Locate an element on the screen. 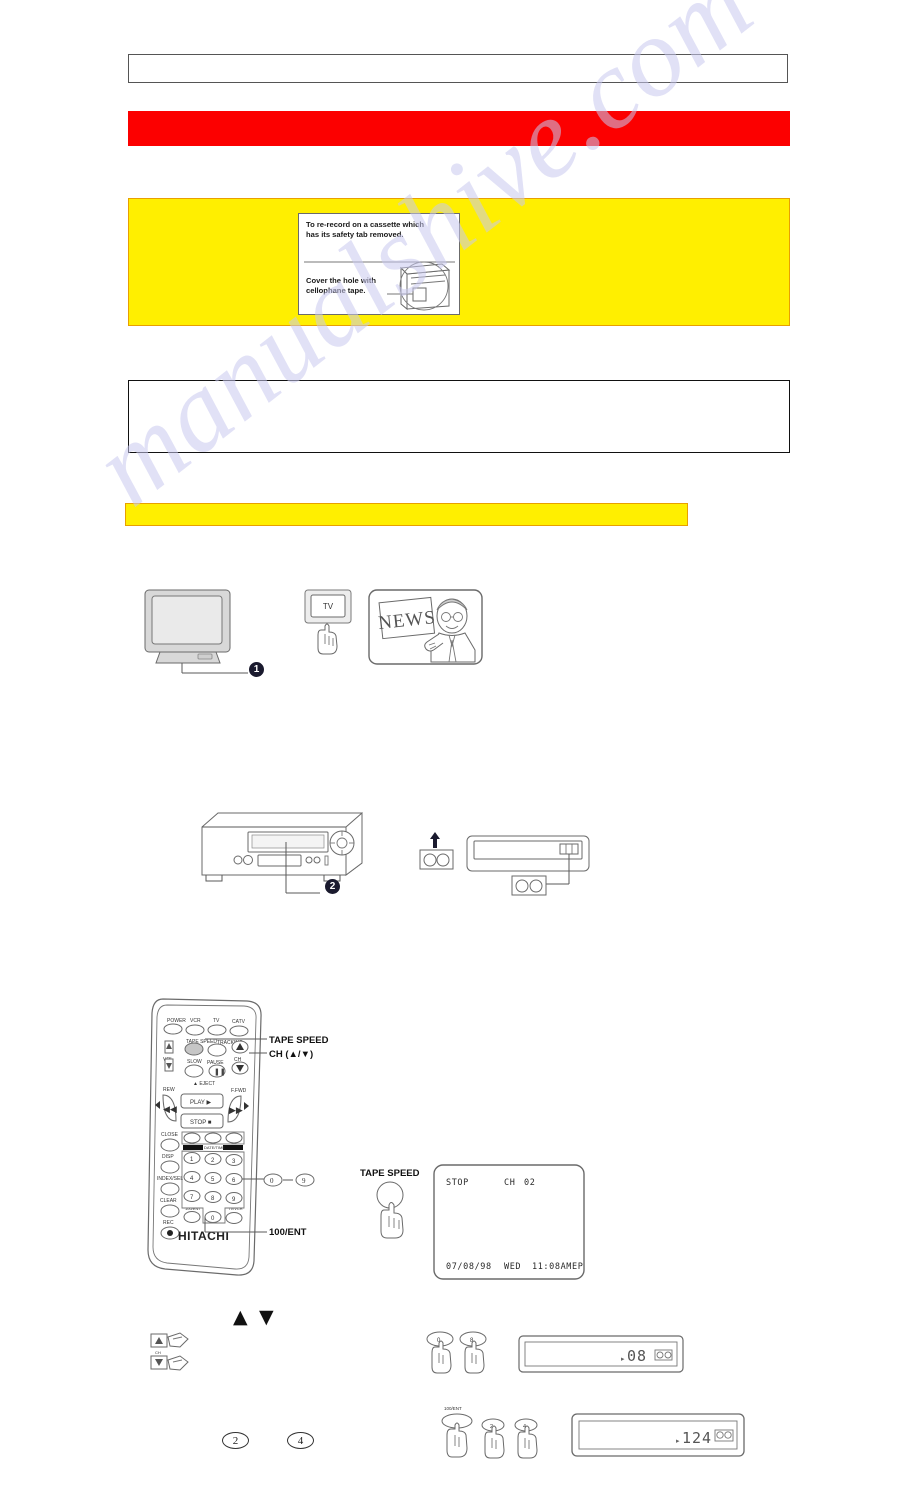 This screenshot has height=1512, width=918. osd-weekday: WED is located at coordinates (512, 1267).